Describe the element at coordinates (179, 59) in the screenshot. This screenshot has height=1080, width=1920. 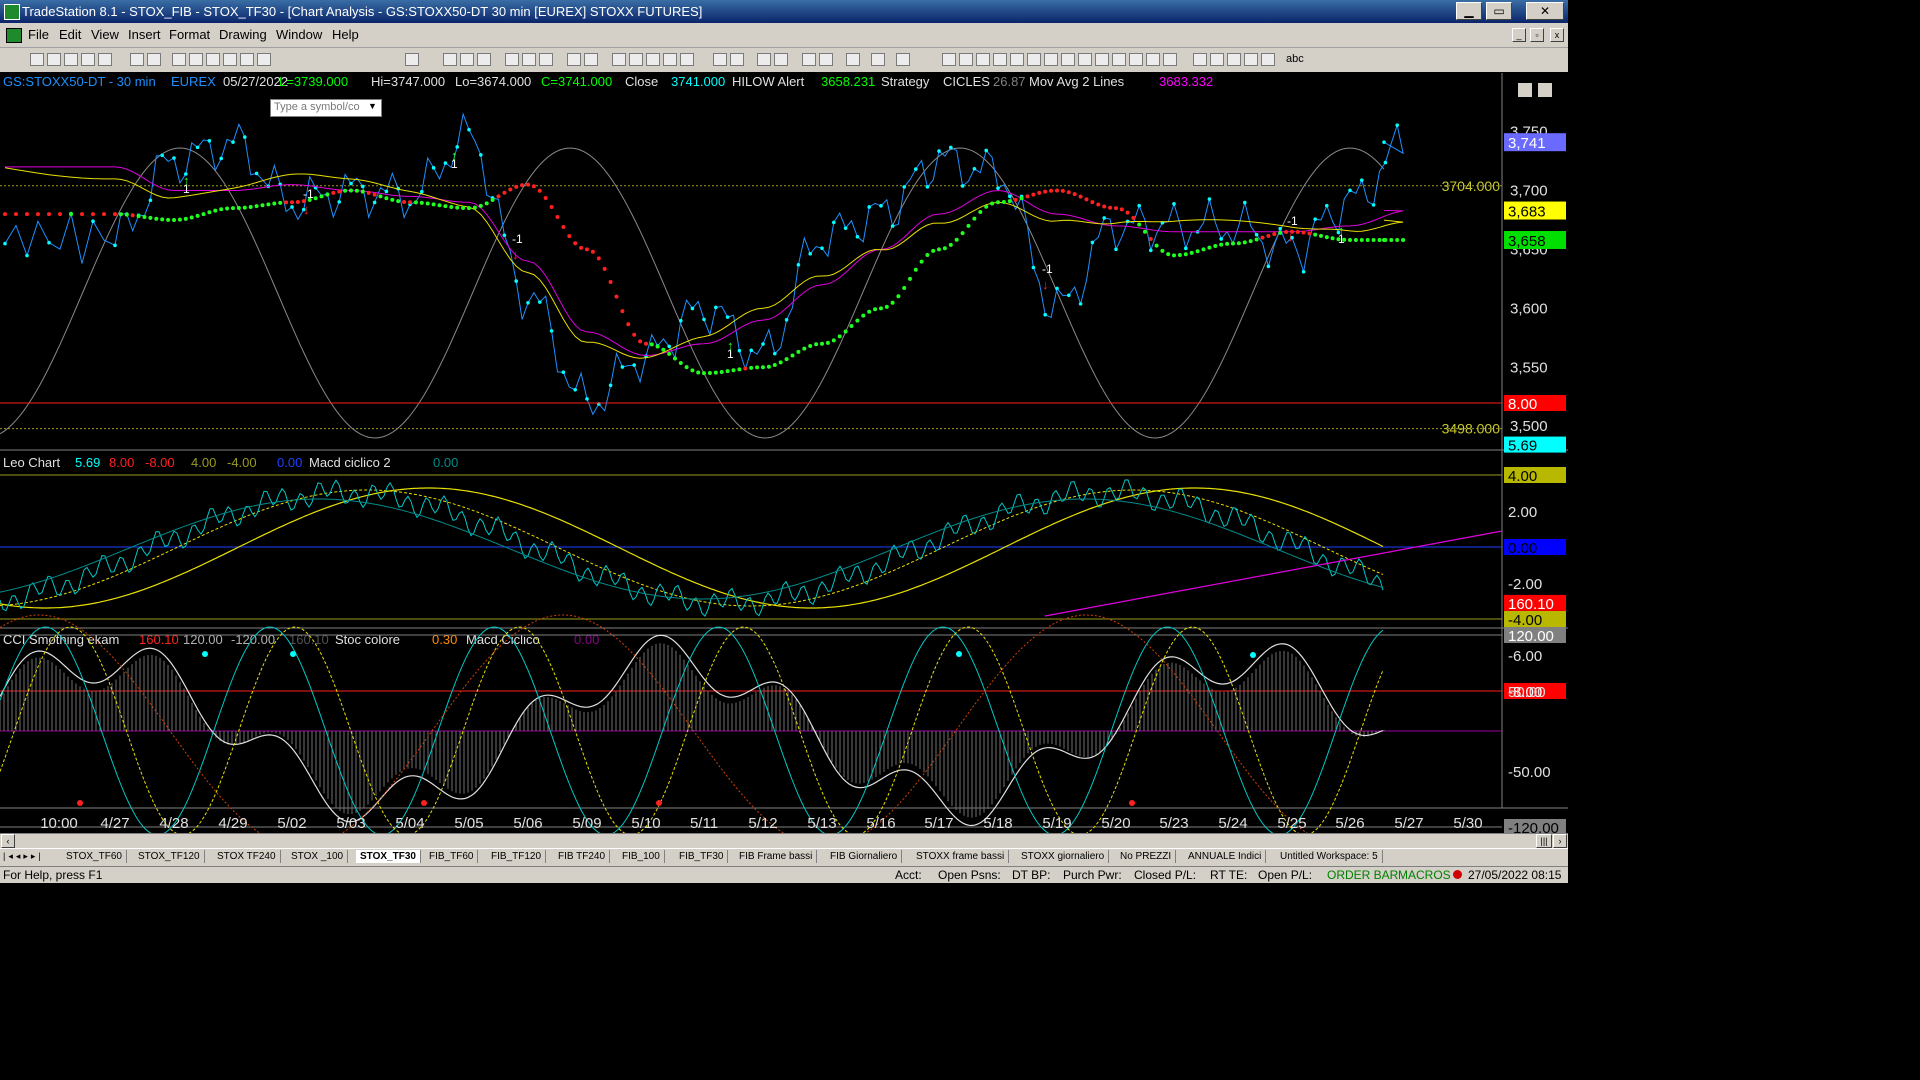
I see `toolbar-button-7-icon` at that location.